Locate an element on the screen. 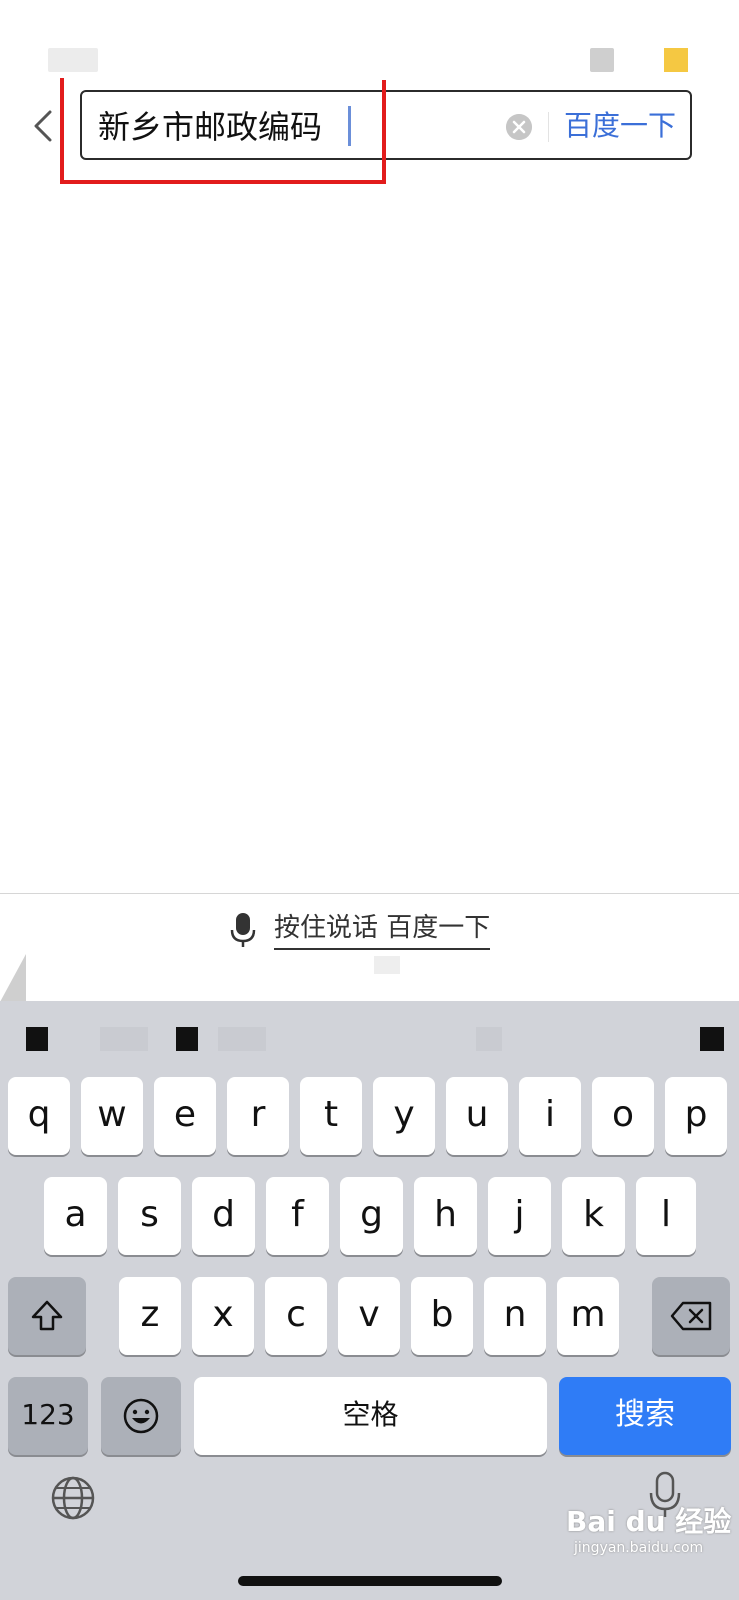 The image size is (739, 1600). key-p: p is located at coordinates (696, 1116).